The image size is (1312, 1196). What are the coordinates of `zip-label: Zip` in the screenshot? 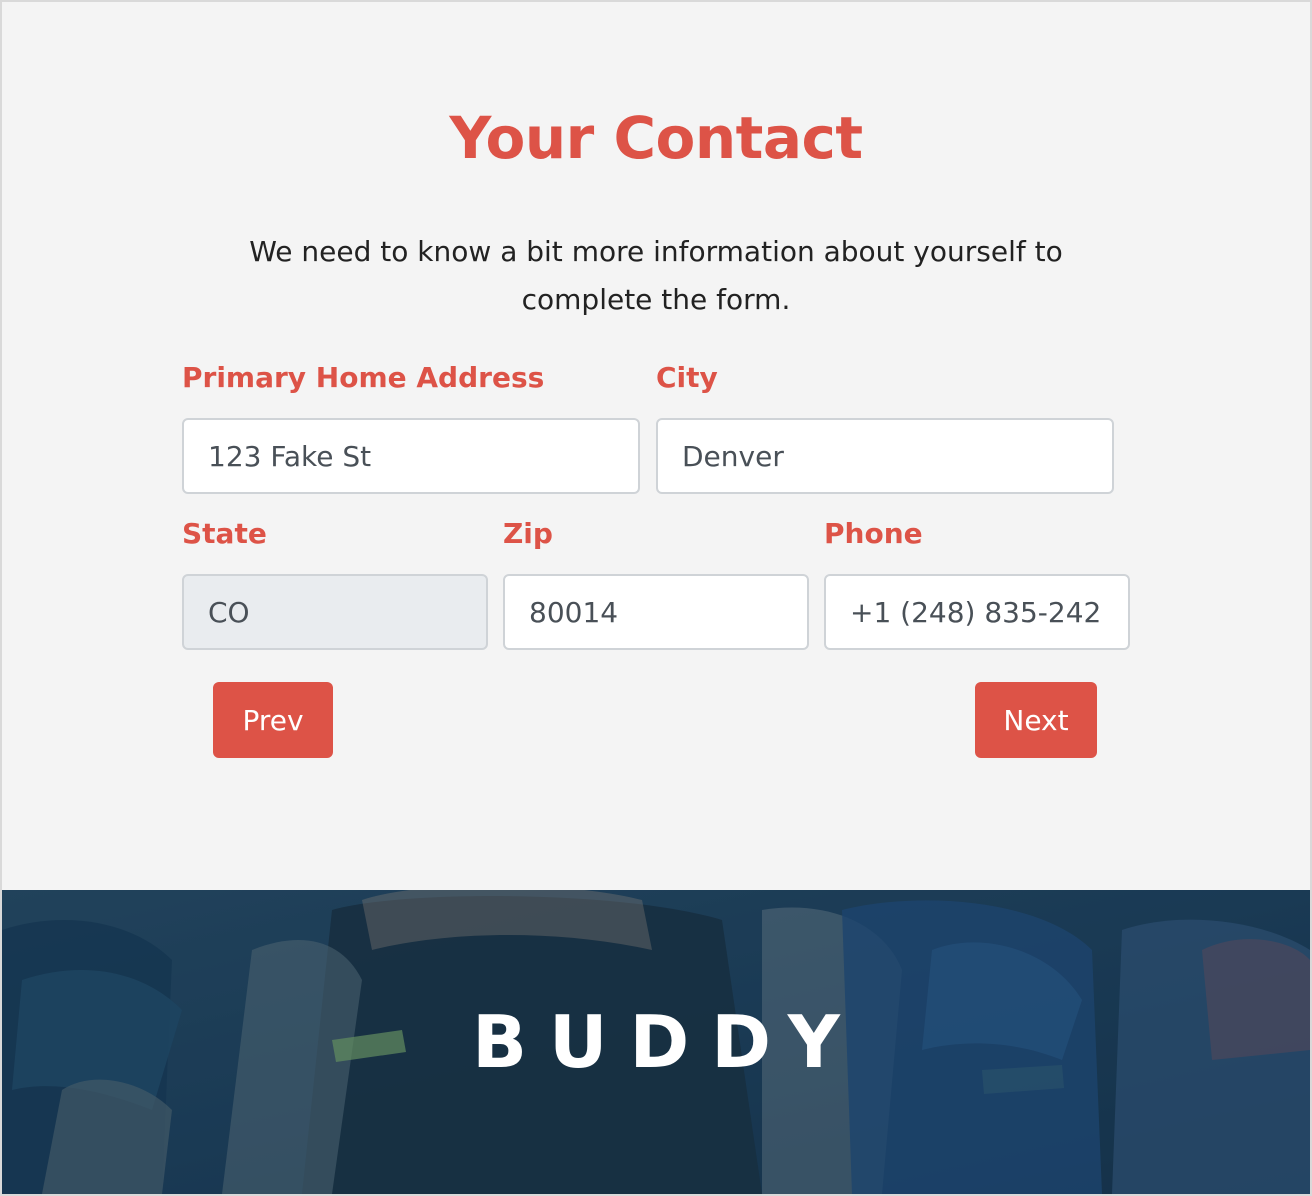 It's located at (528, 533).